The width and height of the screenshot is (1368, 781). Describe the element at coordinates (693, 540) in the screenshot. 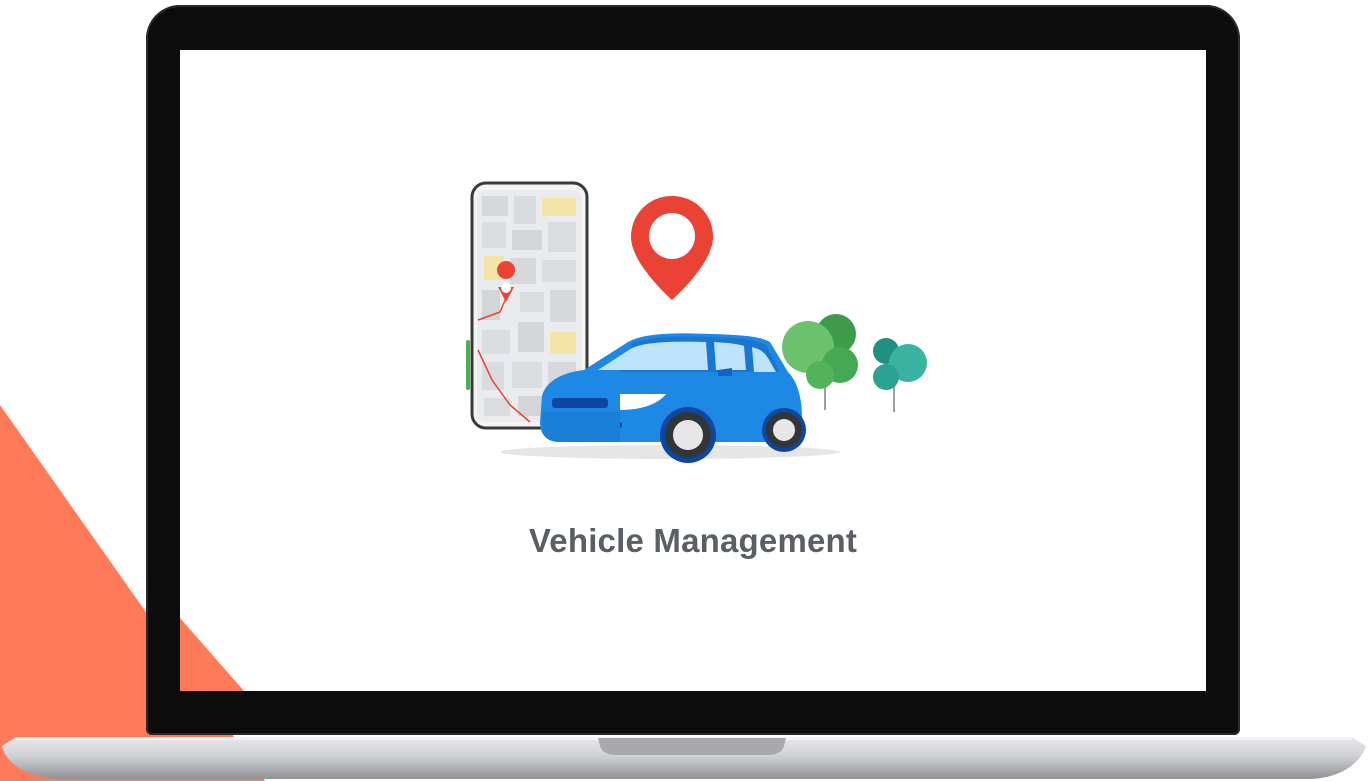

I see `screen-caption: Vehicle Management` at that location.